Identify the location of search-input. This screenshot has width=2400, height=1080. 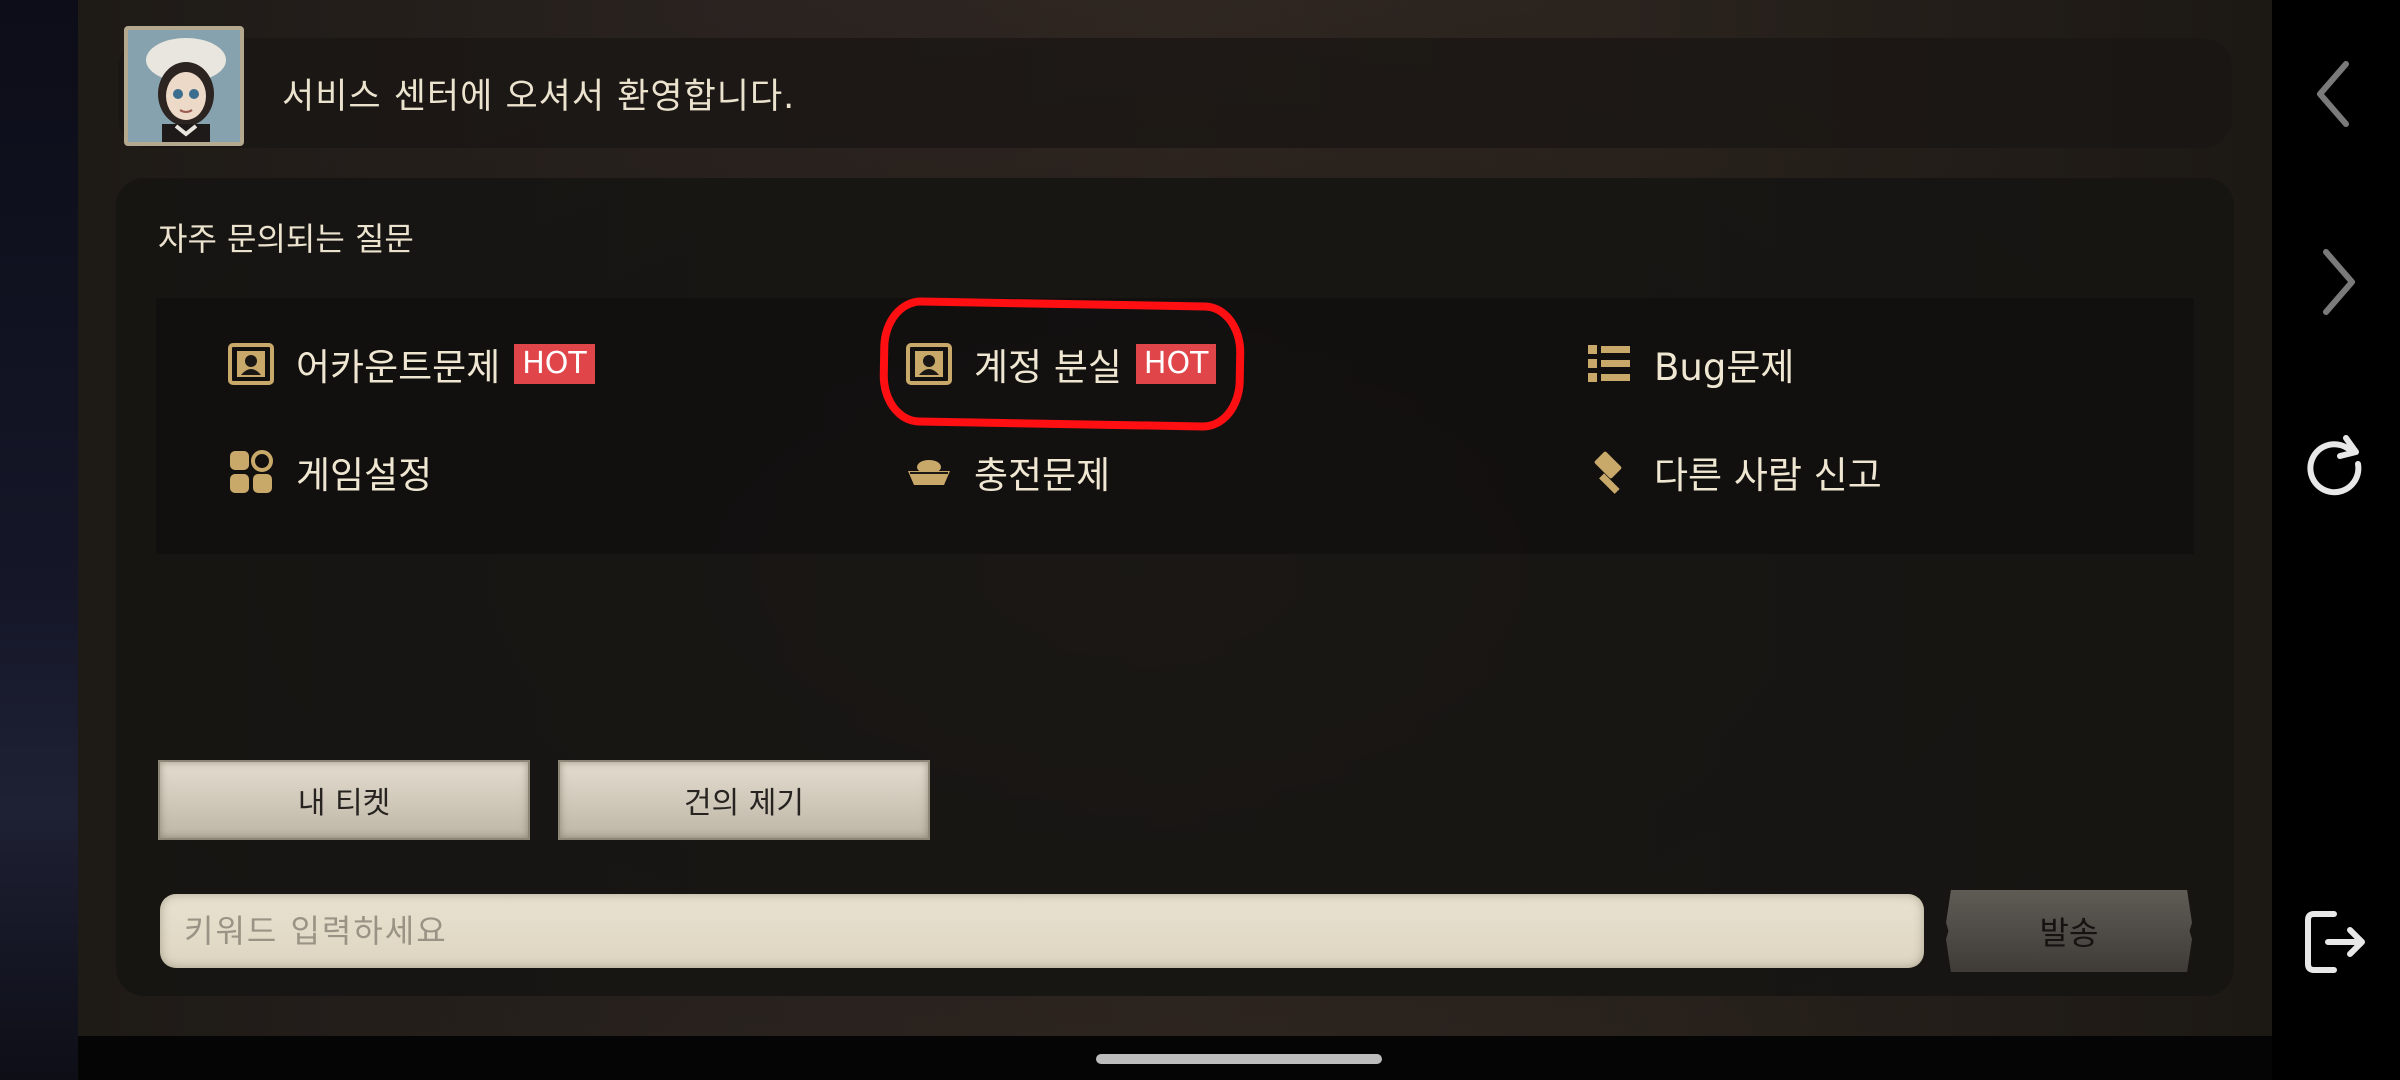
(1042, 931).